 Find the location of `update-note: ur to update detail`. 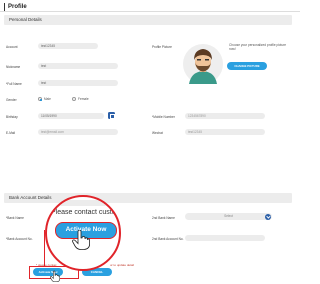

update-note: ur to update detail is located at coordinates (122, 265).